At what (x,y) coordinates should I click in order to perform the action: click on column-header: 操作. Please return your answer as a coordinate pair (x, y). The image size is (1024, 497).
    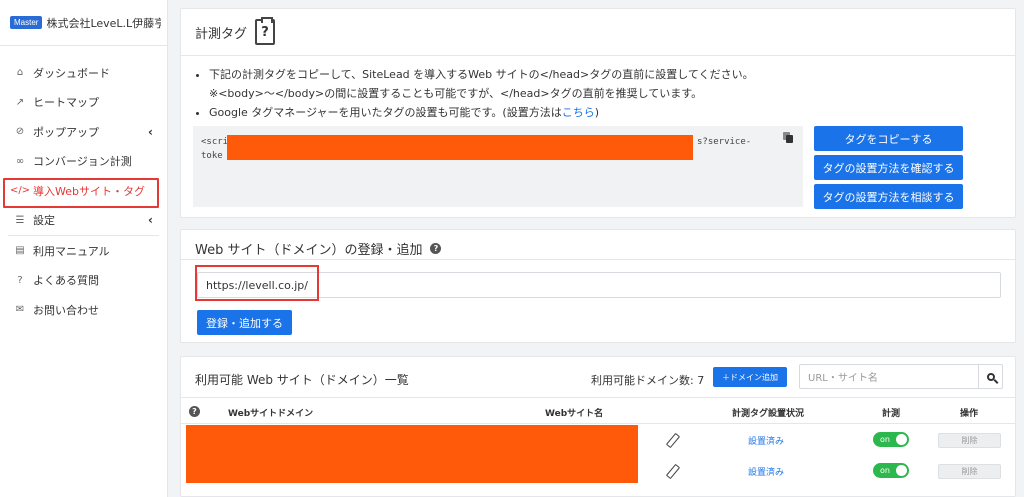
    Looking at the image, I should click on (969, 414).